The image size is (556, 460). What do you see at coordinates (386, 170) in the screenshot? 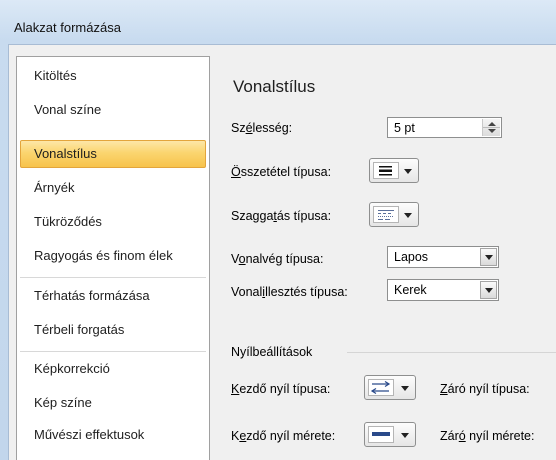
I see `compound-line-icon` at bounding box center [386, 170].